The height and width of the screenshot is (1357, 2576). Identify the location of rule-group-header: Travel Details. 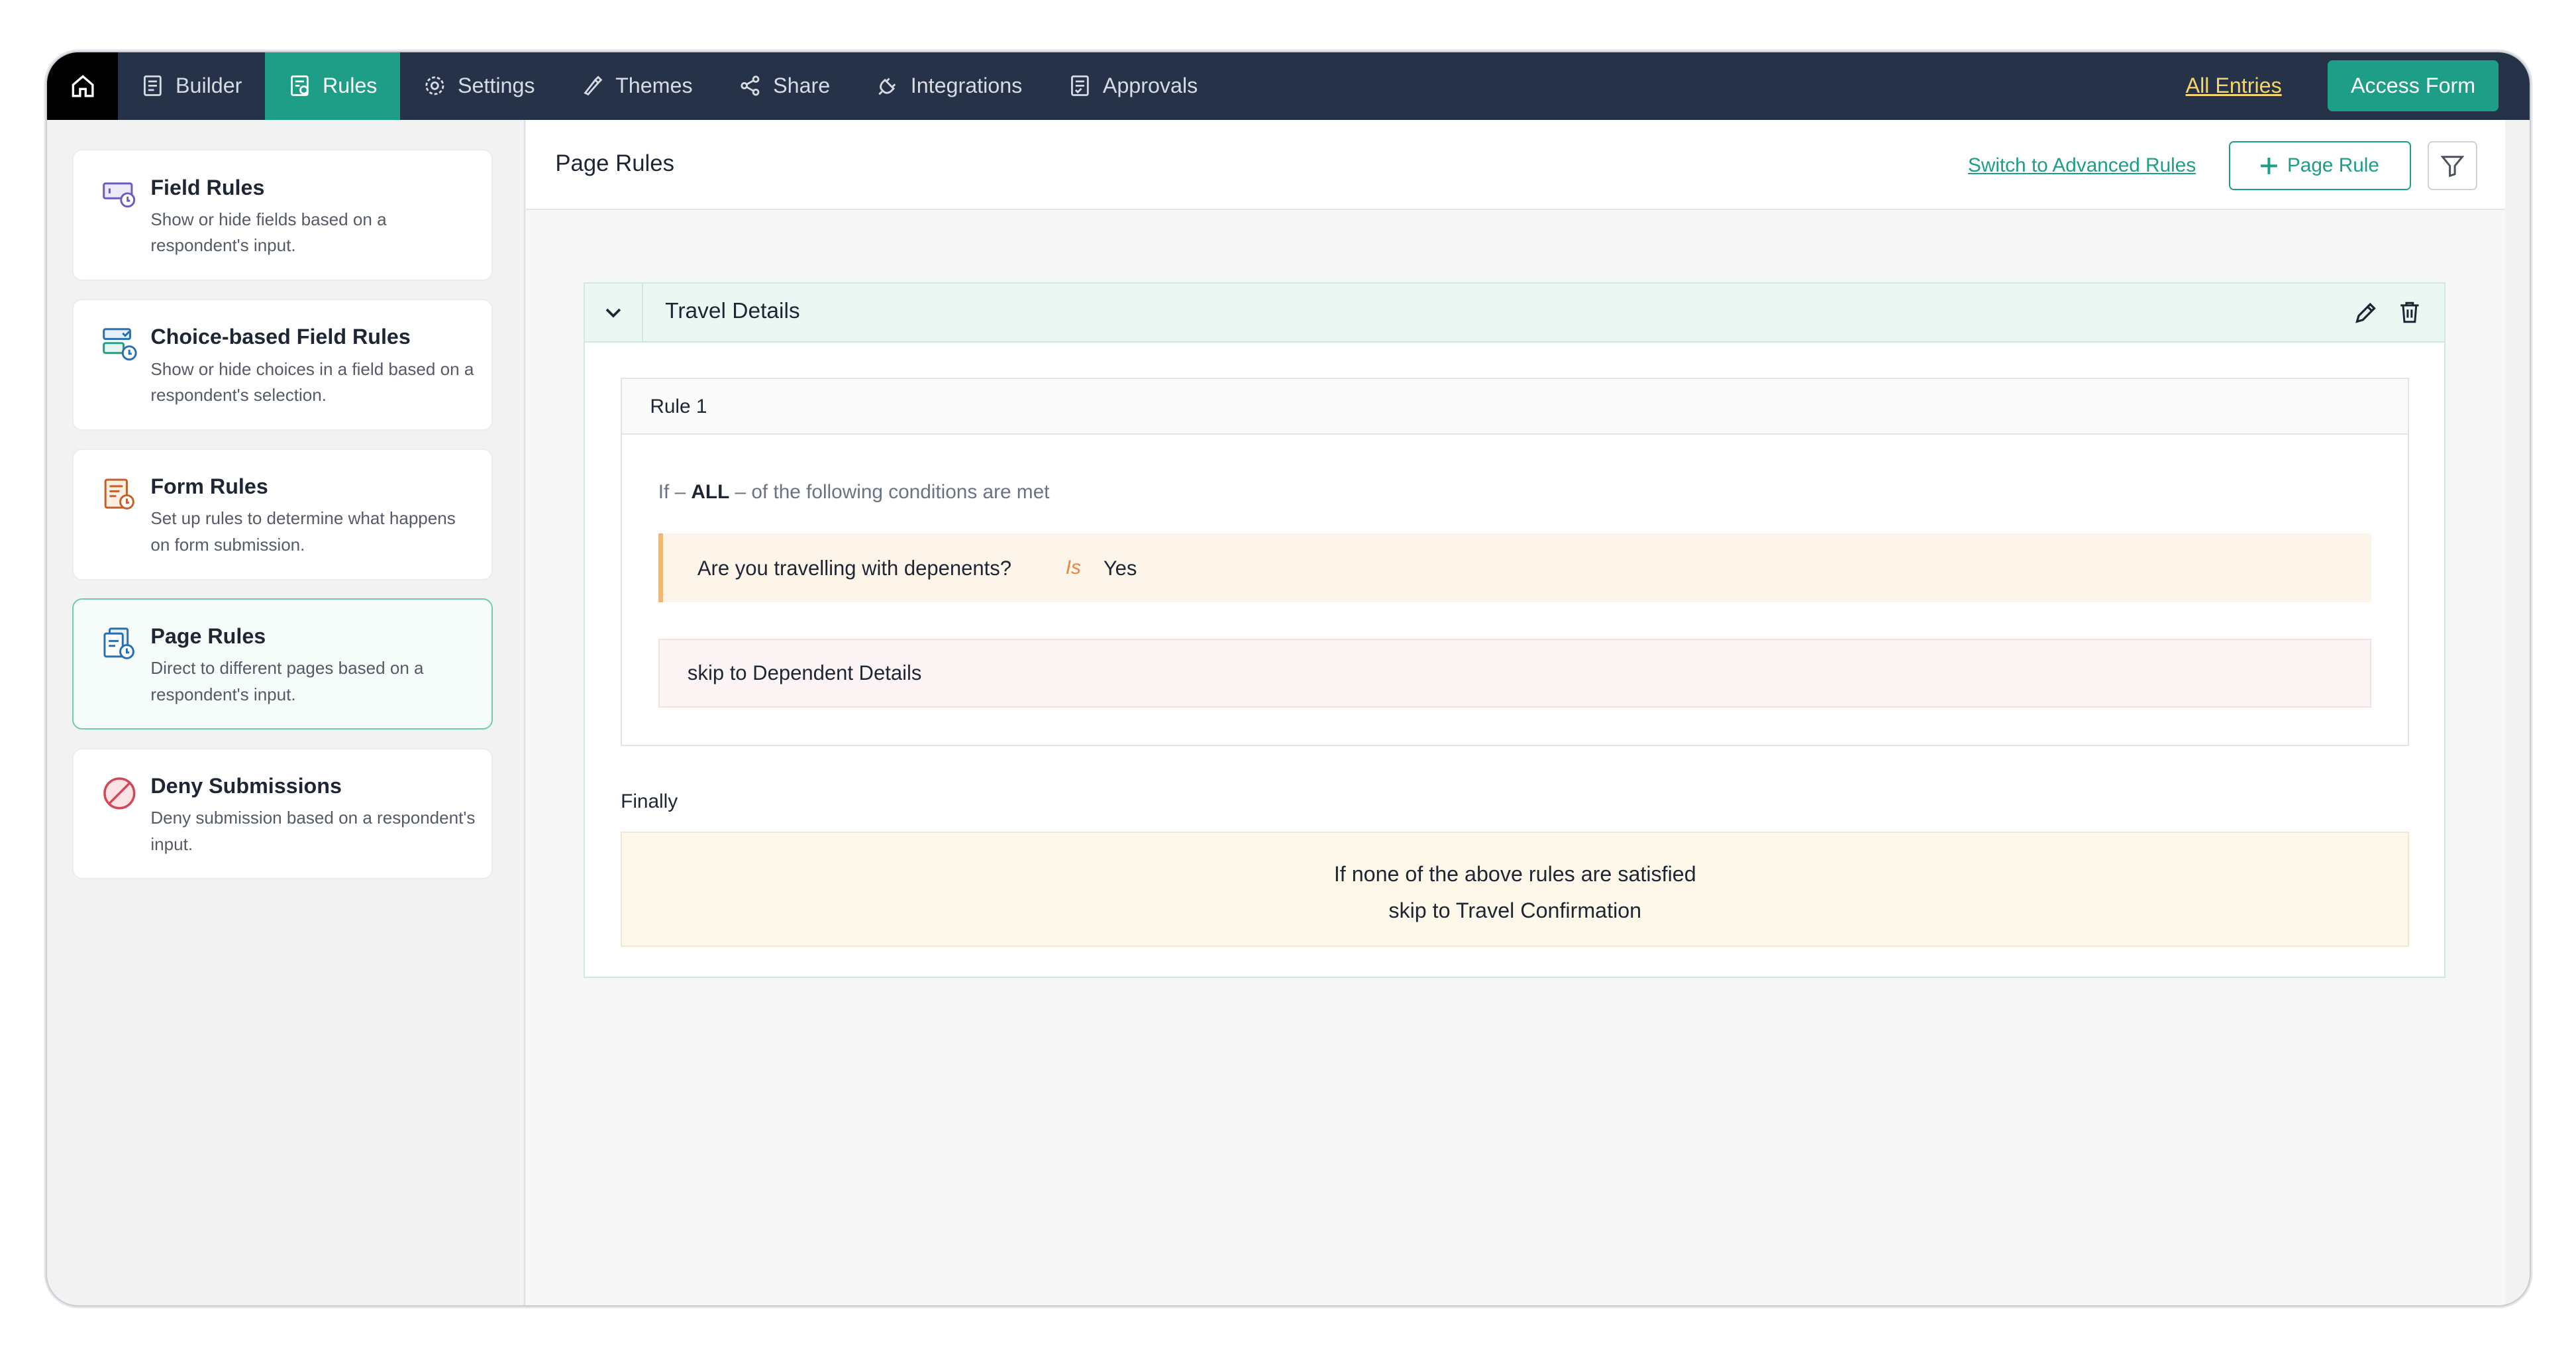
(1514, 313).